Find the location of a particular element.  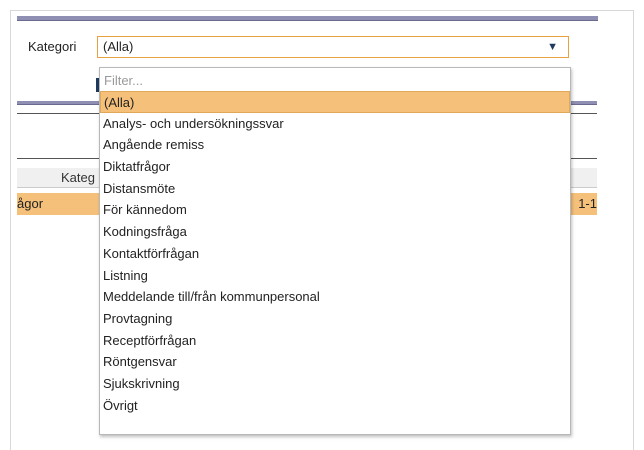

option-analys-och-undersokningssvar: Analys- och undersökningssvar is located at coordinates (335, 124).